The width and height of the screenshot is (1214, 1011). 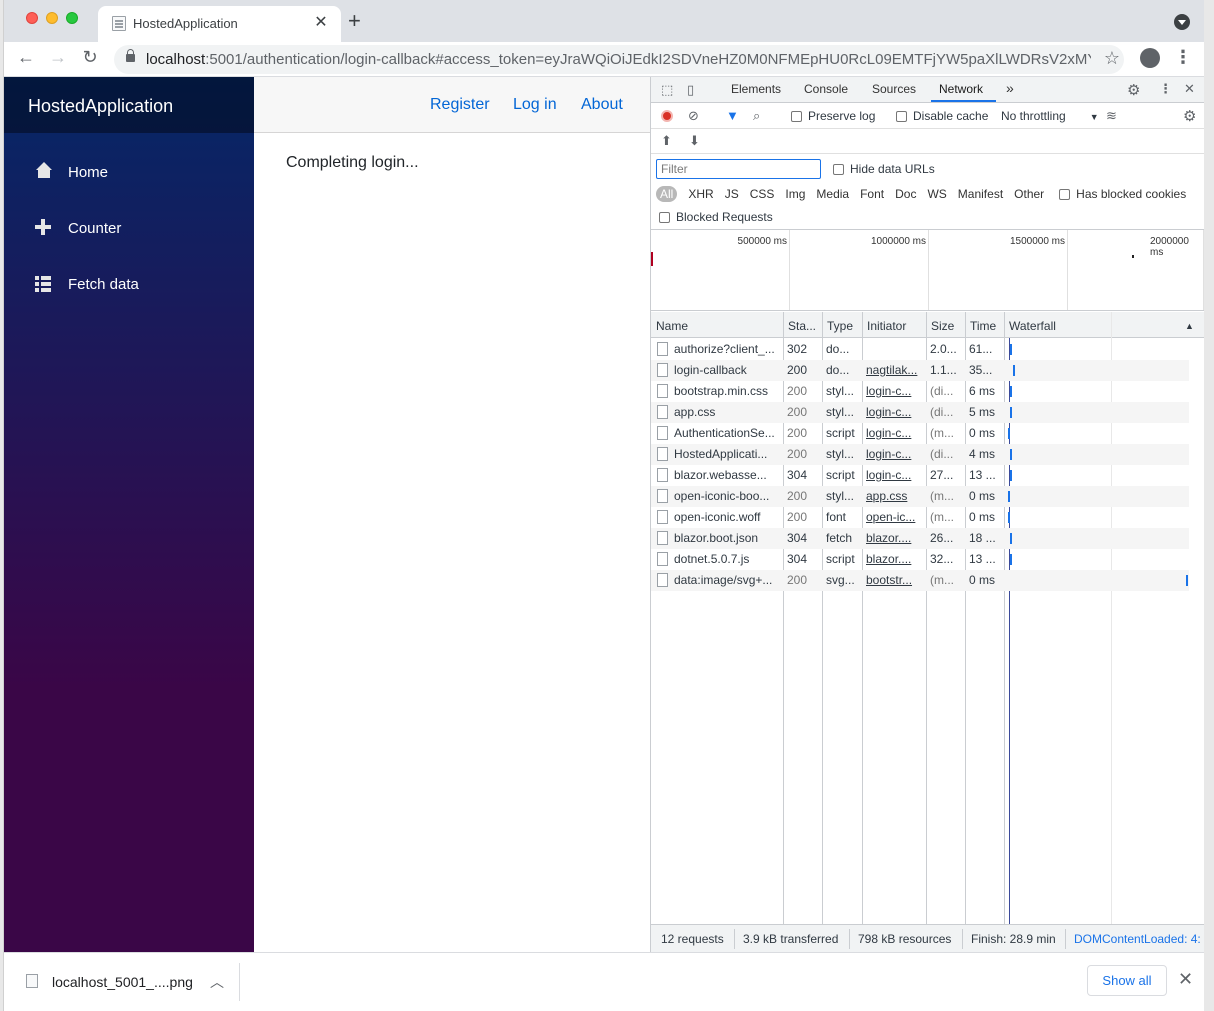 I want to click on col-name: Name, so click(x=672, y=326).